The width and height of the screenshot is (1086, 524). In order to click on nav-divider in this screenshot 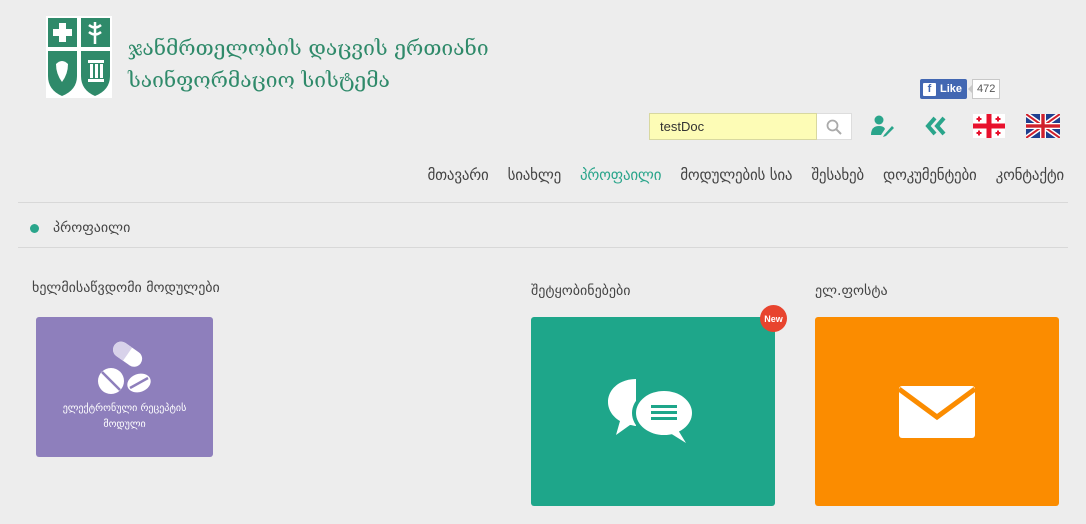, I will do `click(543, 202)`.